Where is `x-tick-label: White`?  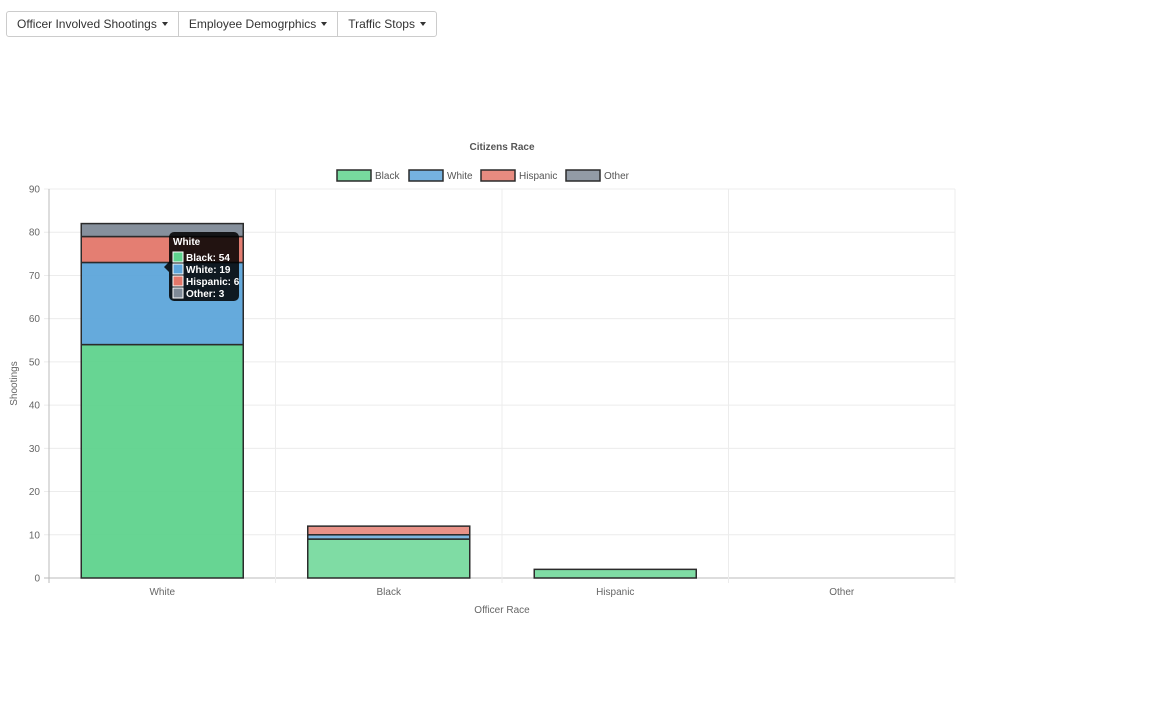 x-tick-label: White is located at coordinates (162, 592).